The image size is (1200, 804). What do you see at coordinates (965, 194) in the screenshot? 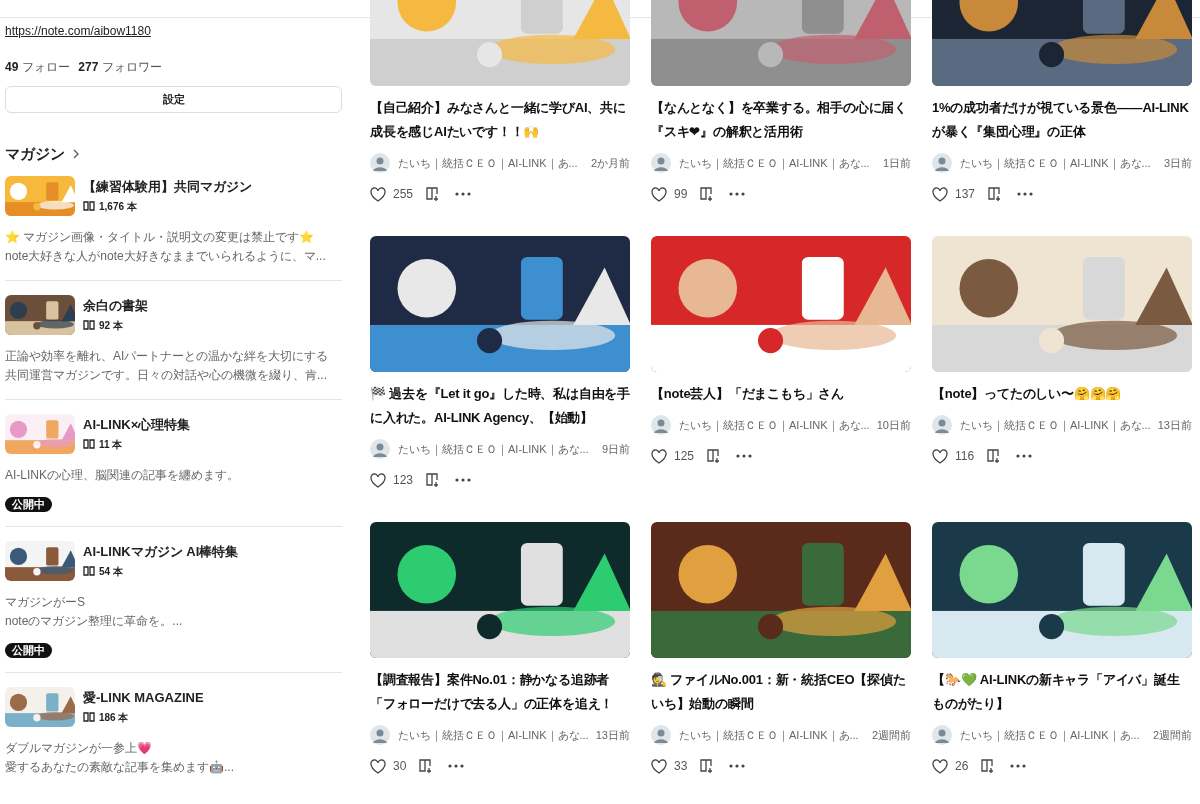
I see `like-count: 137` at bounding box center [965, 194].